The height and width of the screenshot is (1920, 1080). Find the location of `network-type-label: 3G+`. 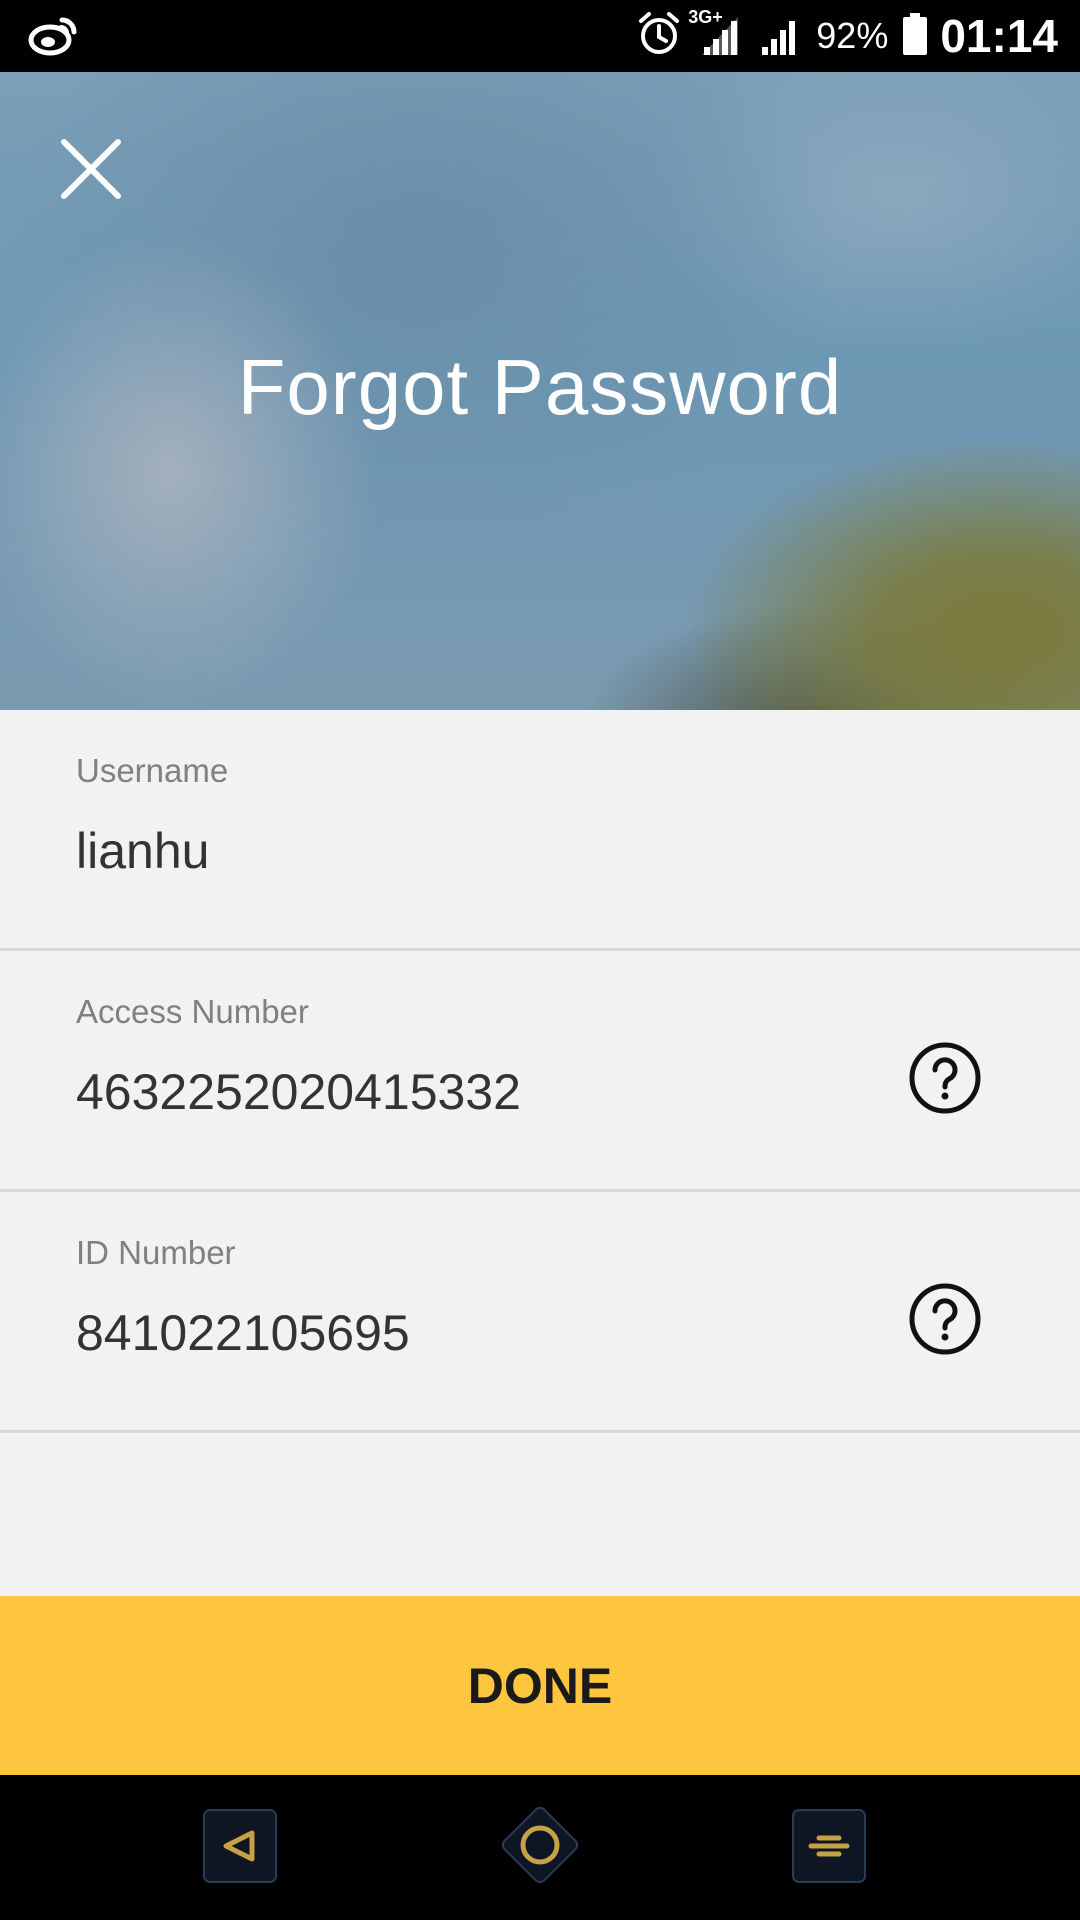

network-type-label: 3G+ is located at coordinates (705, 16).